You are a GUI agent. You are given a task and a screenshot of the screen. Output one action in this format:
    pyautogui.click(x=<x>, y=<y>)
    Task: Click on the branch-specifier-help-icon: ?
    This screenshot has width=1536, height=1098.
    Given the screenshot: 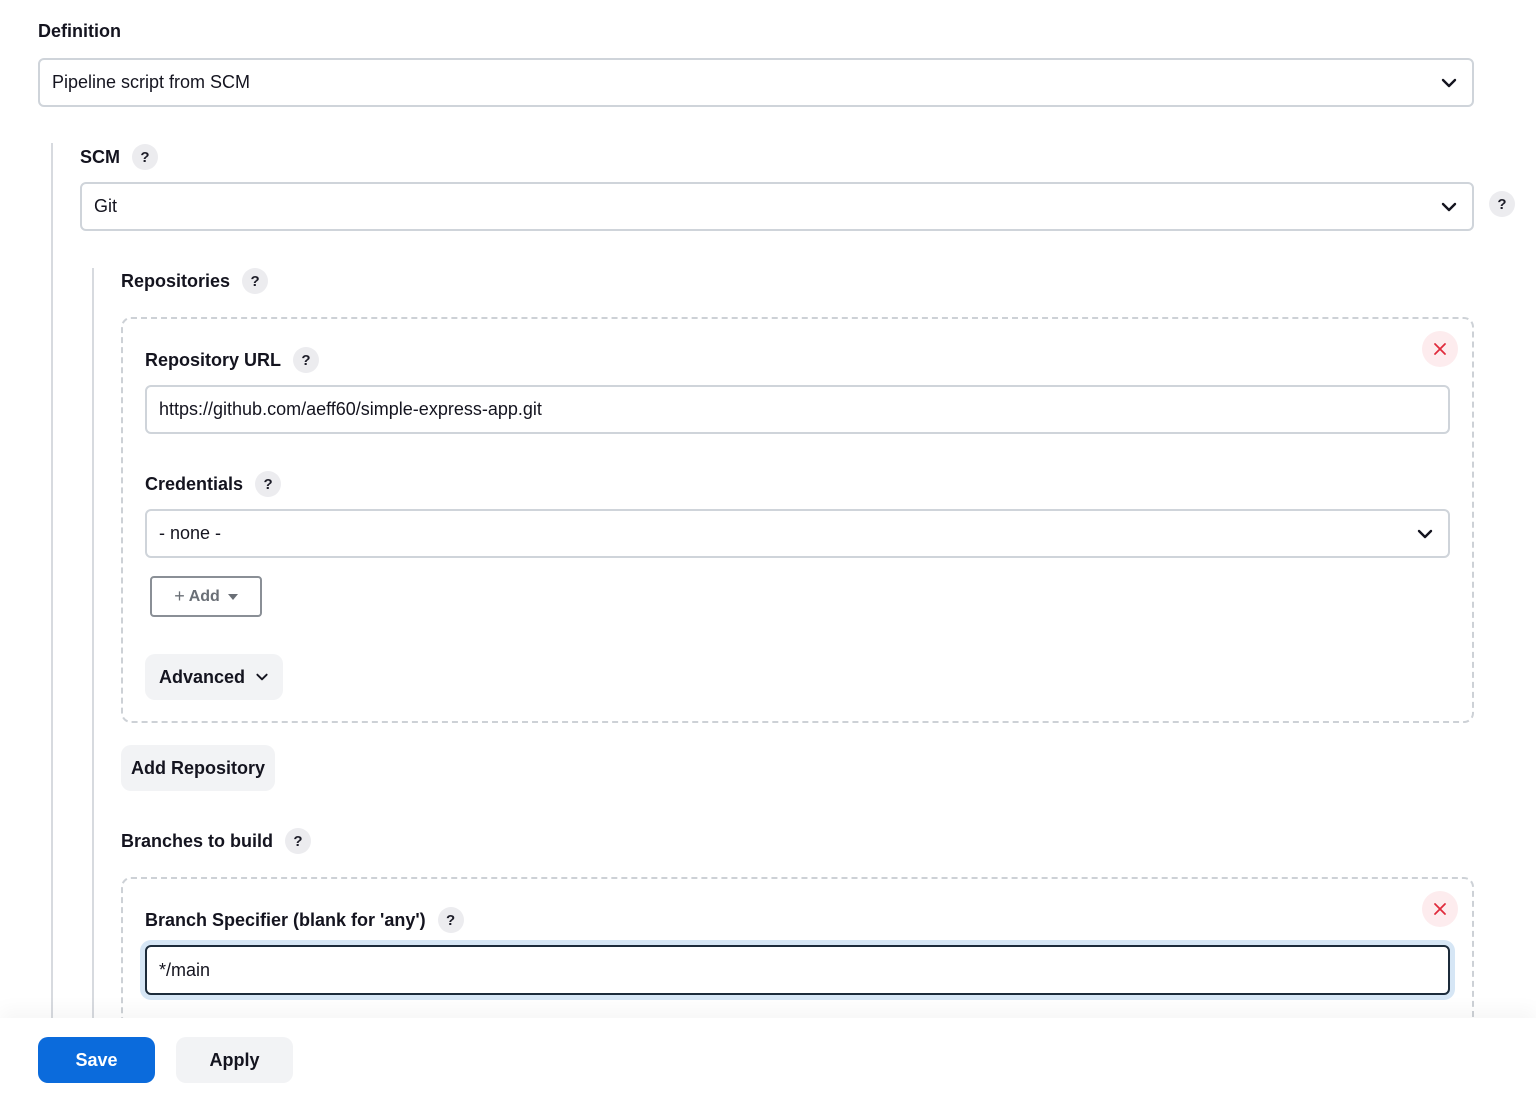 What is the action you would take?
    pyautogui.click(x=450, y=920)
    